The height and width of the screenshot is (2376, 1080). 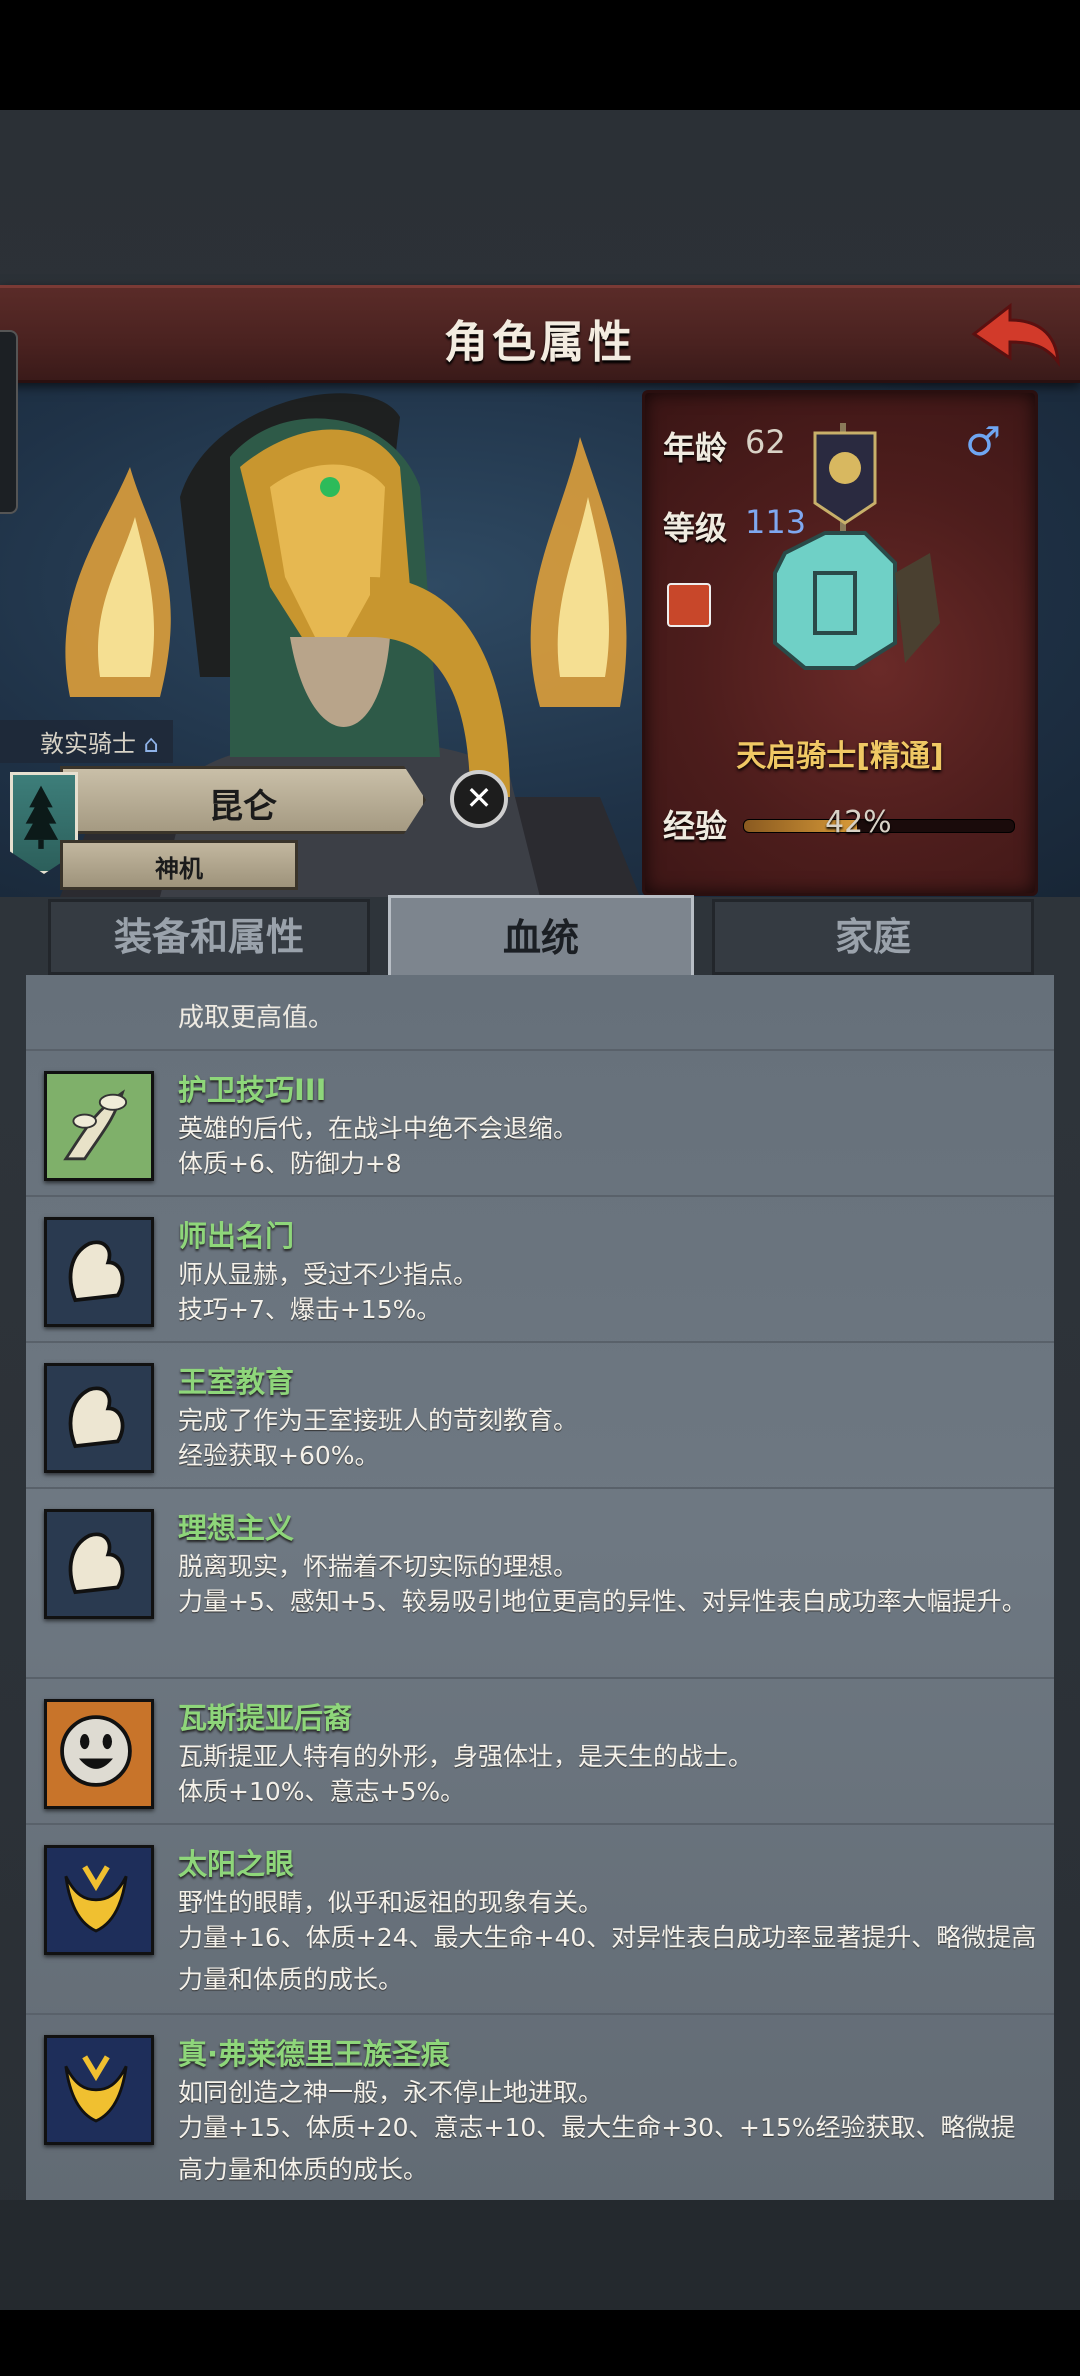 I want to click on trait-item: 王室教育 完成了作为王室接班人的苛刻教育。 经验获取+60%。, so click(x=540, y=1415).